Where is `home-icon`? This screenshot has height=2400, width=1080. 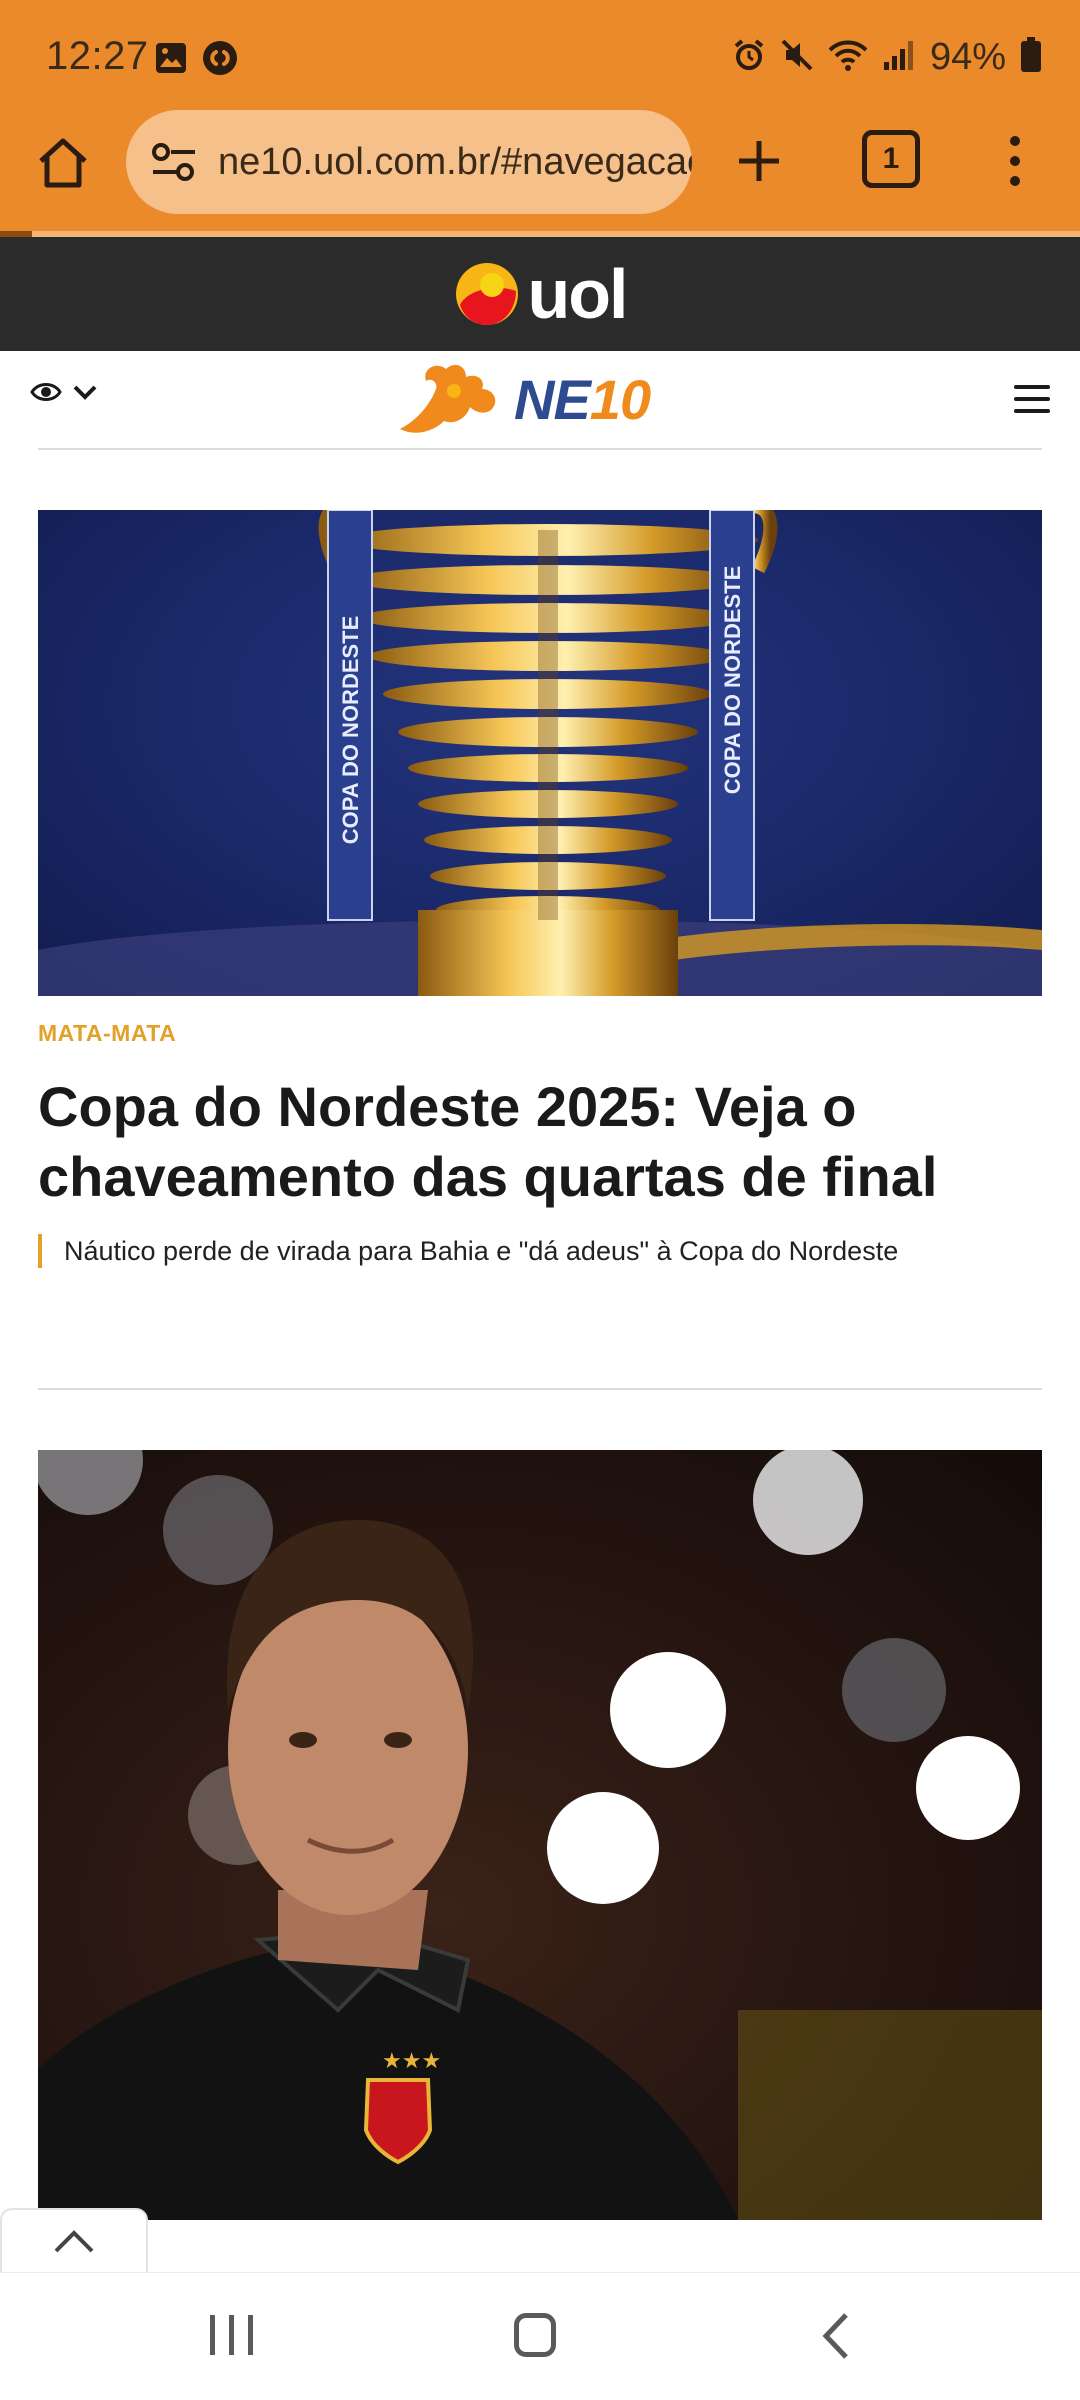
home-icon is located at coordinates (63, 163).